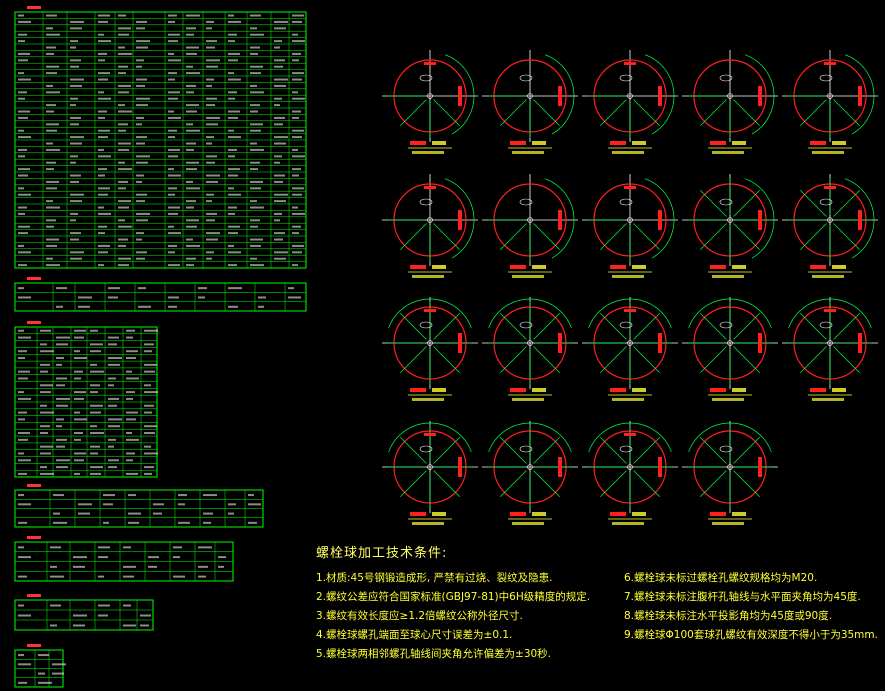 Image resolution: width=885 pixels, height=691 pixels. I want to click on note-item: 4.螺栓球螺孔端面至球心尺寸误差为±0.1., so click(414, 635).